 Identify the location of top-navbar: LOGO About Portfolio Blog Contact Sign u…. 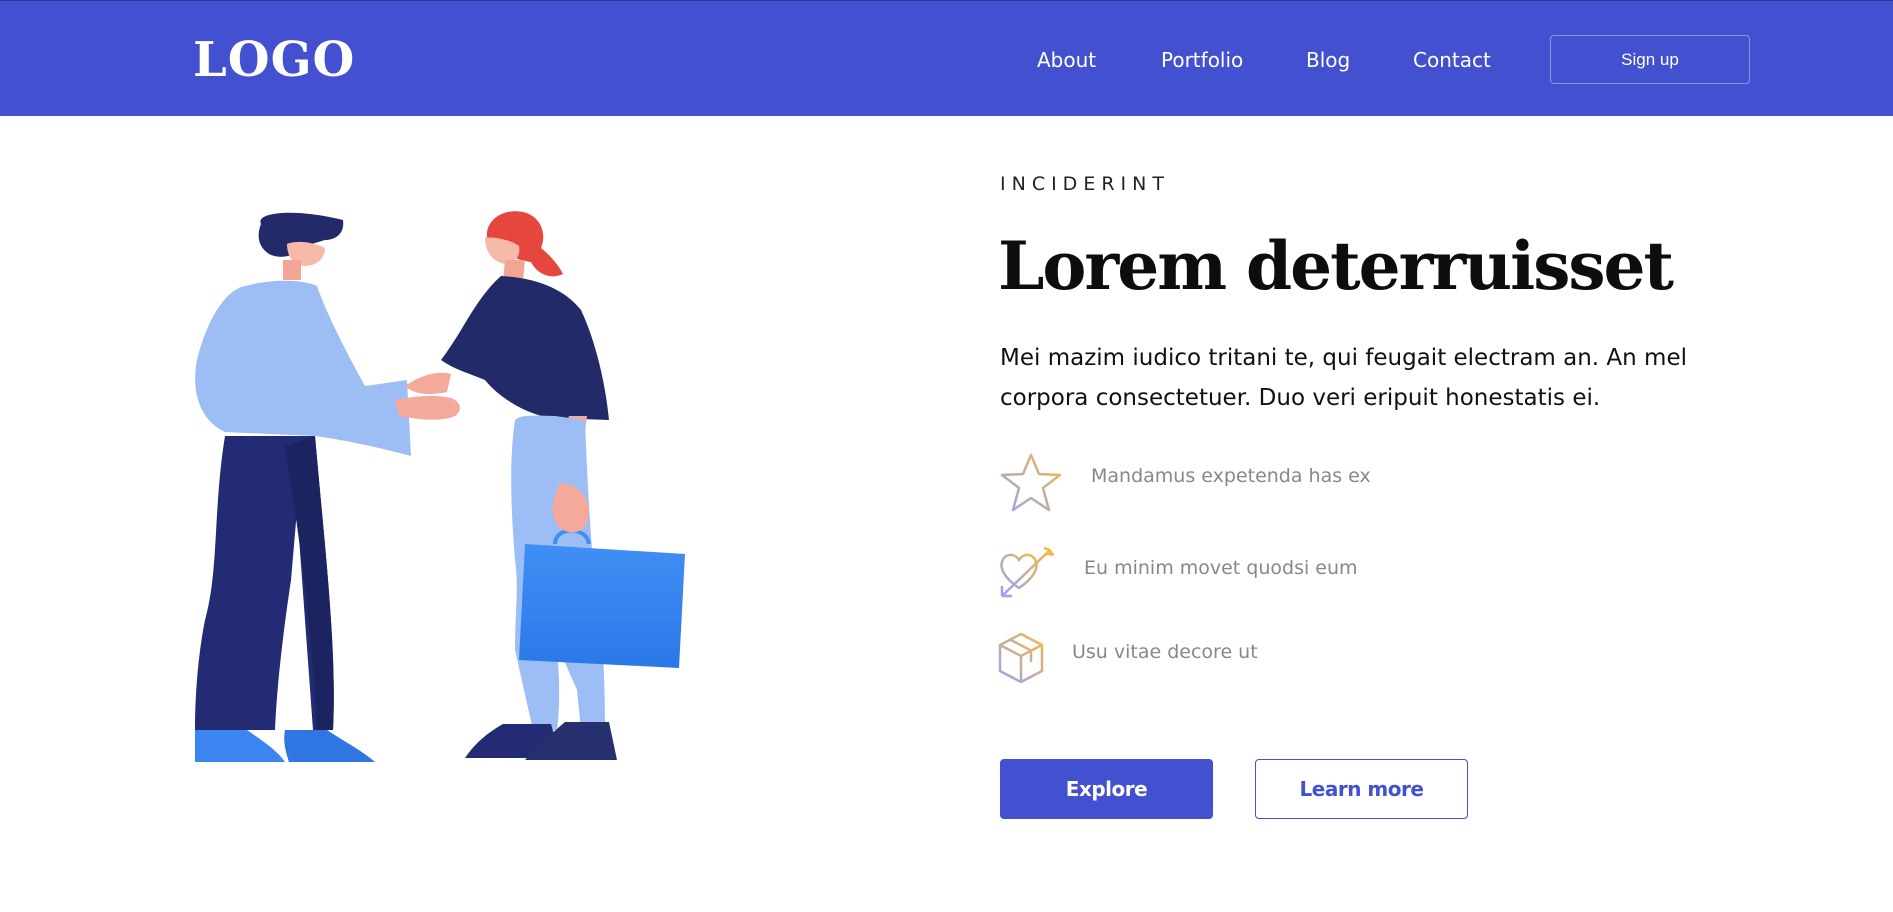
(946, 58).